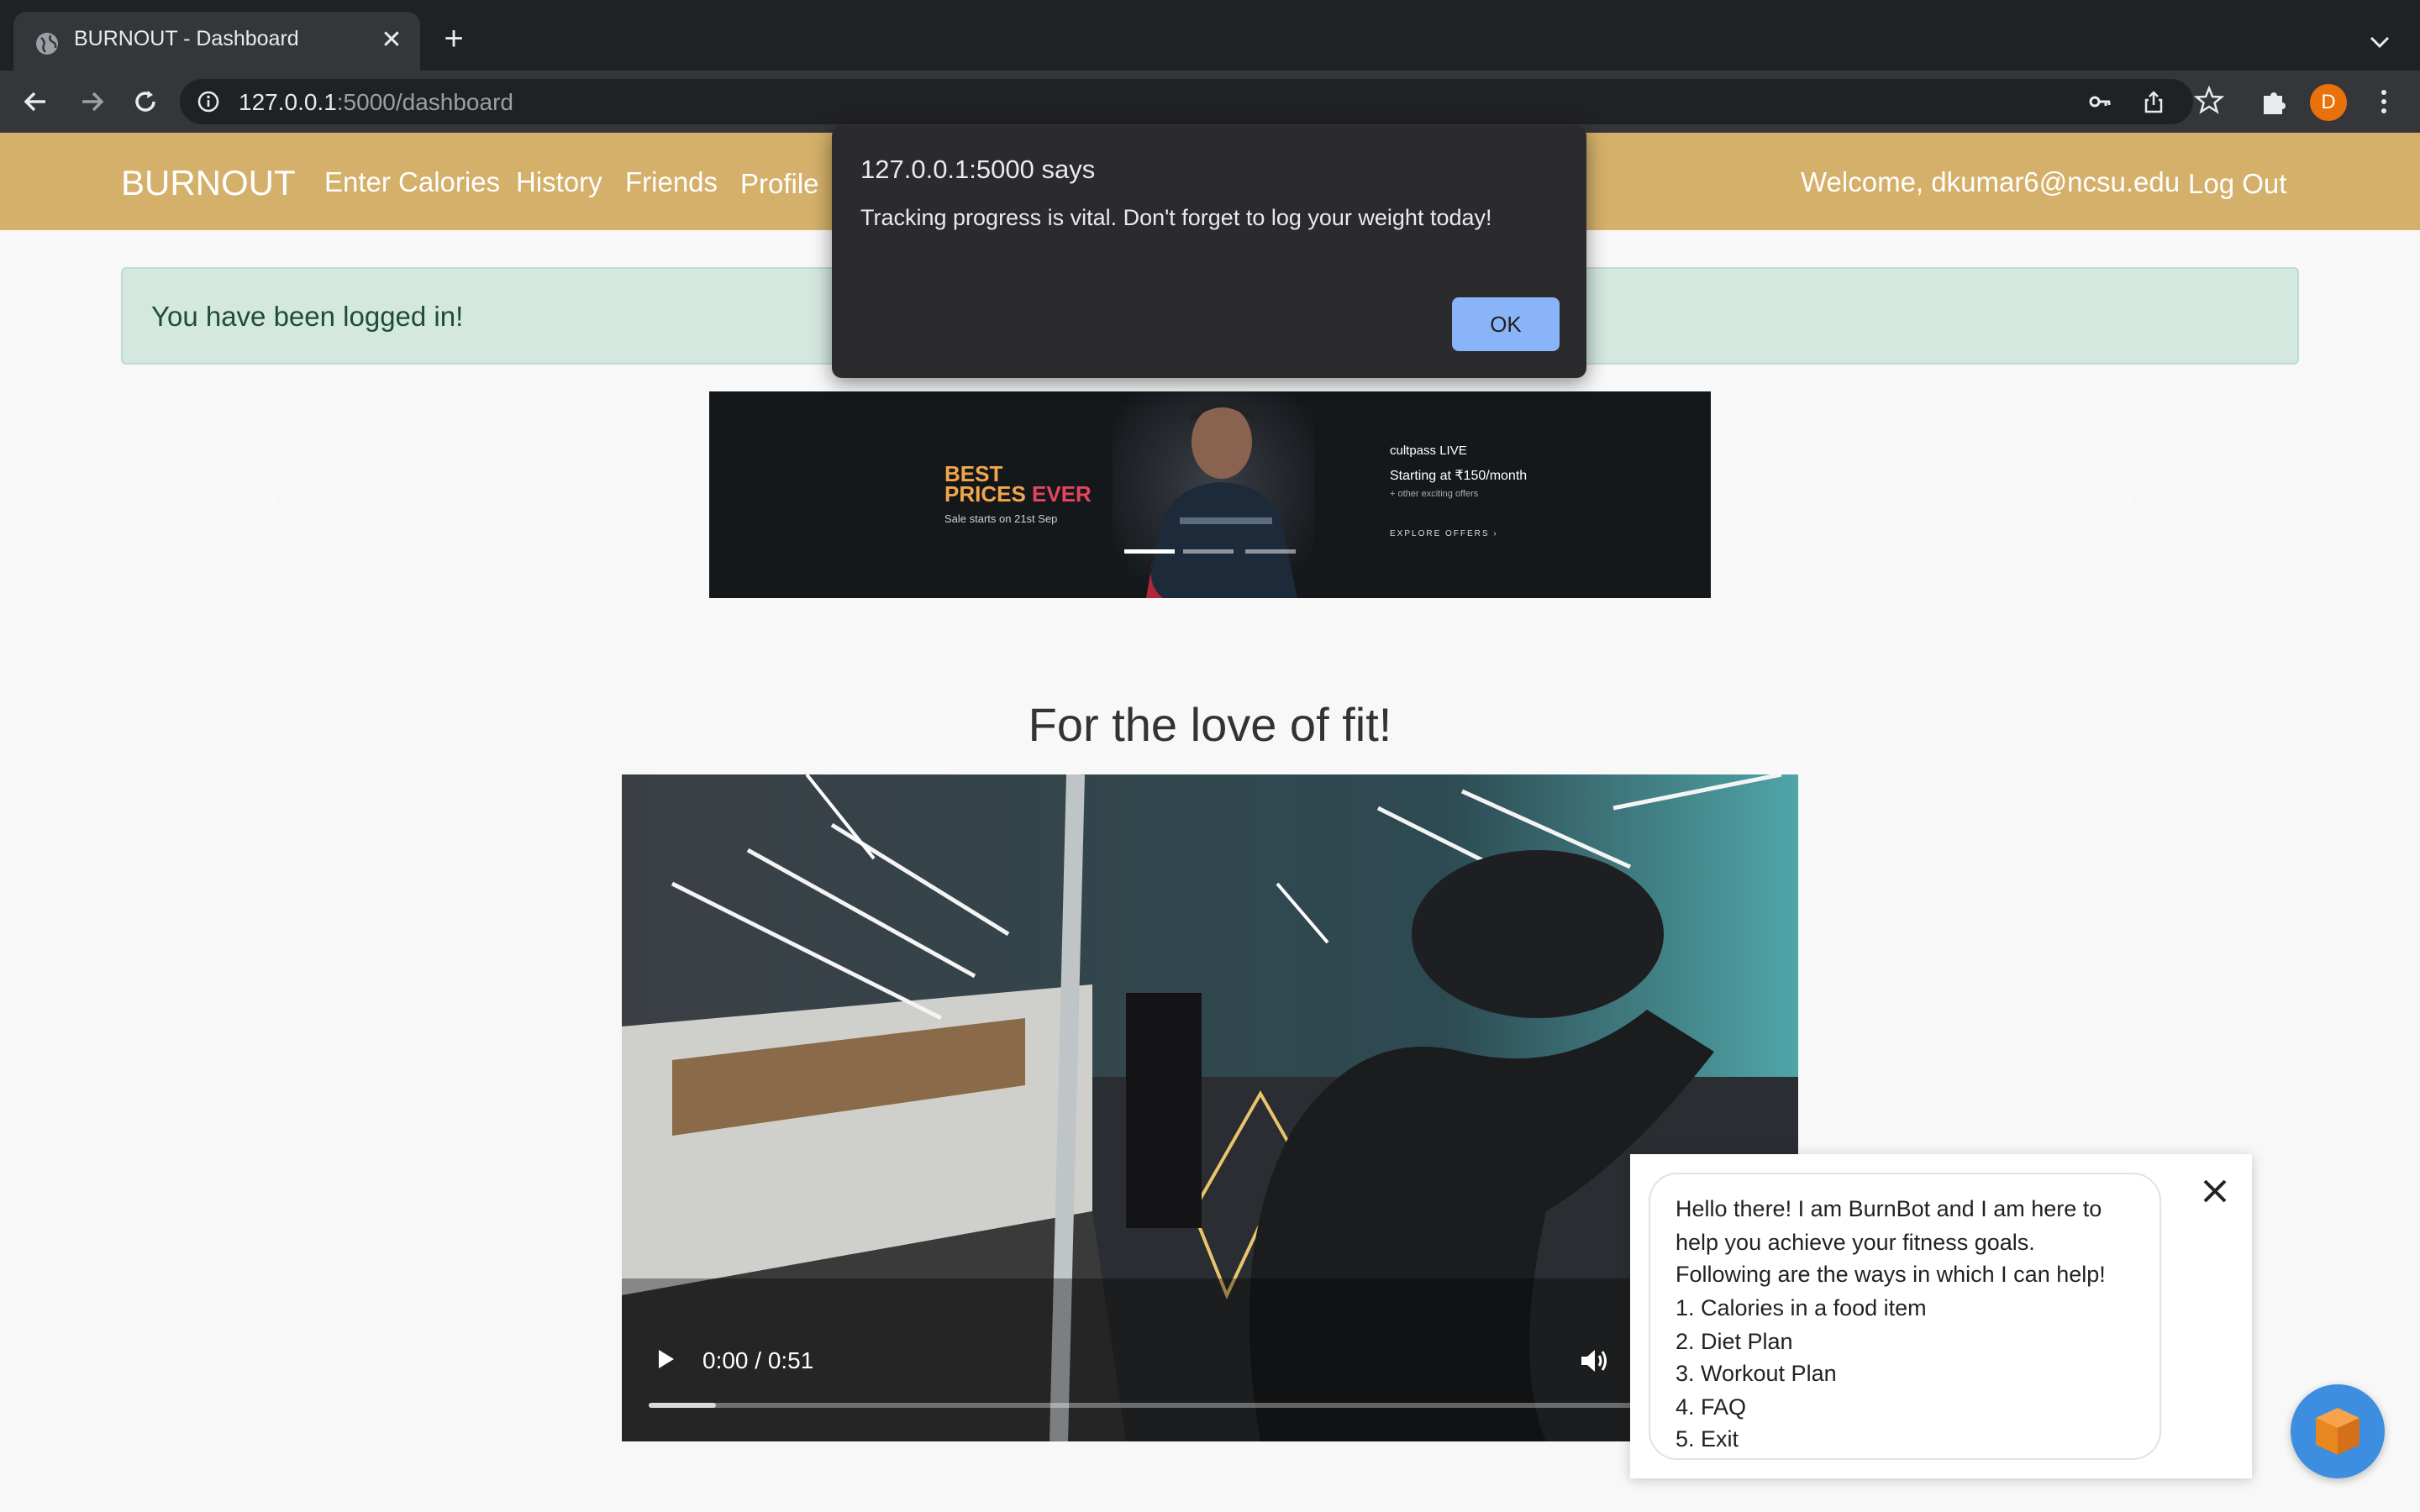  I want to click on share-icon, so click(2153, 101).